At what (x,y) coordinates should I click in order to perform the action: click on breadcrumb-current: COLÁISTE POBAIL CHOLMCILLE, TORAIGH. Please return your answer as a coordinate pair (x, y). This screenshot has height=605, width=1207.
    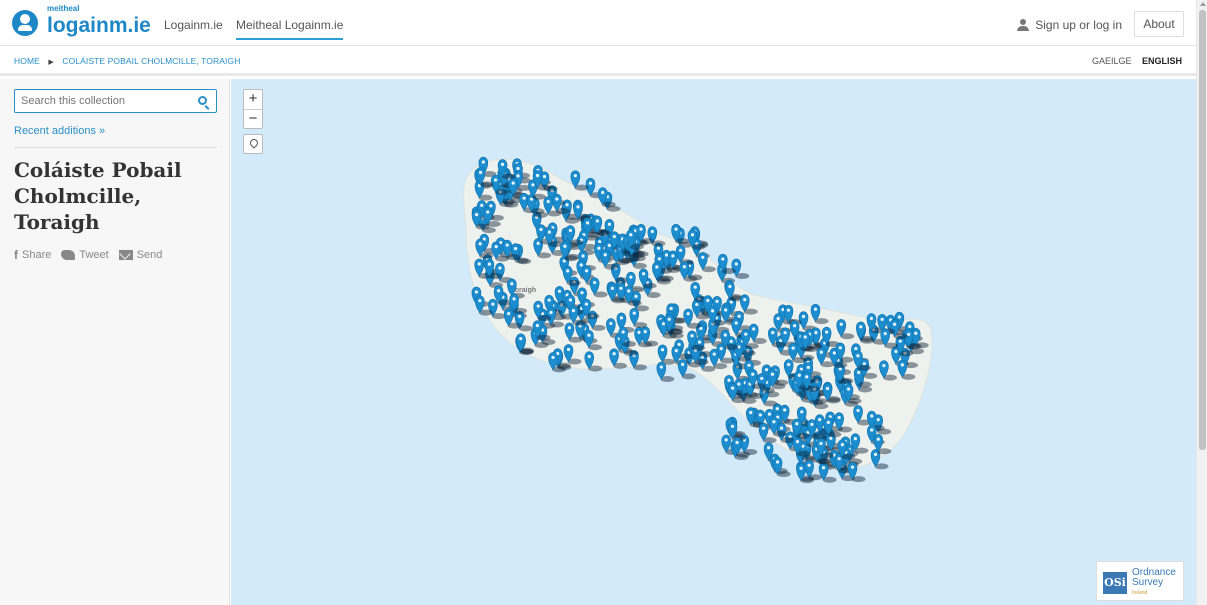
    Looking at the image, I should click on (151, 61).